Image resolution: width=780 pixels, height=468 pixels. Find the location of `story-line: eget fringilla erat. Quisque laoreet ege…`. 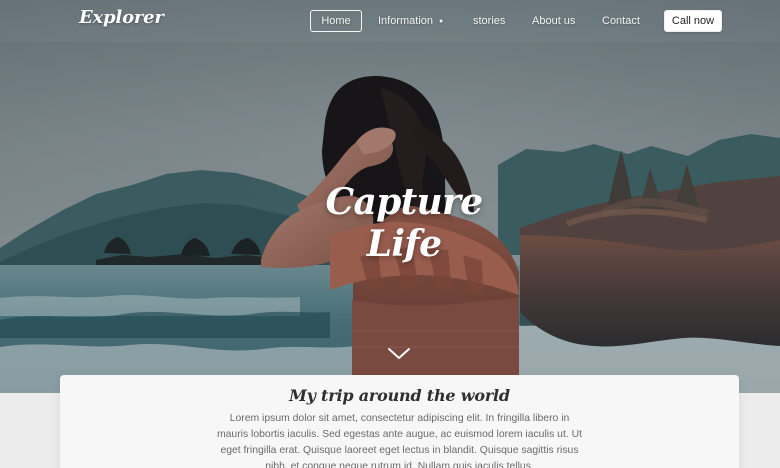

story-line: eget fringilla erat. Quisque laoreet ege… is located at coordinates (399, 450).